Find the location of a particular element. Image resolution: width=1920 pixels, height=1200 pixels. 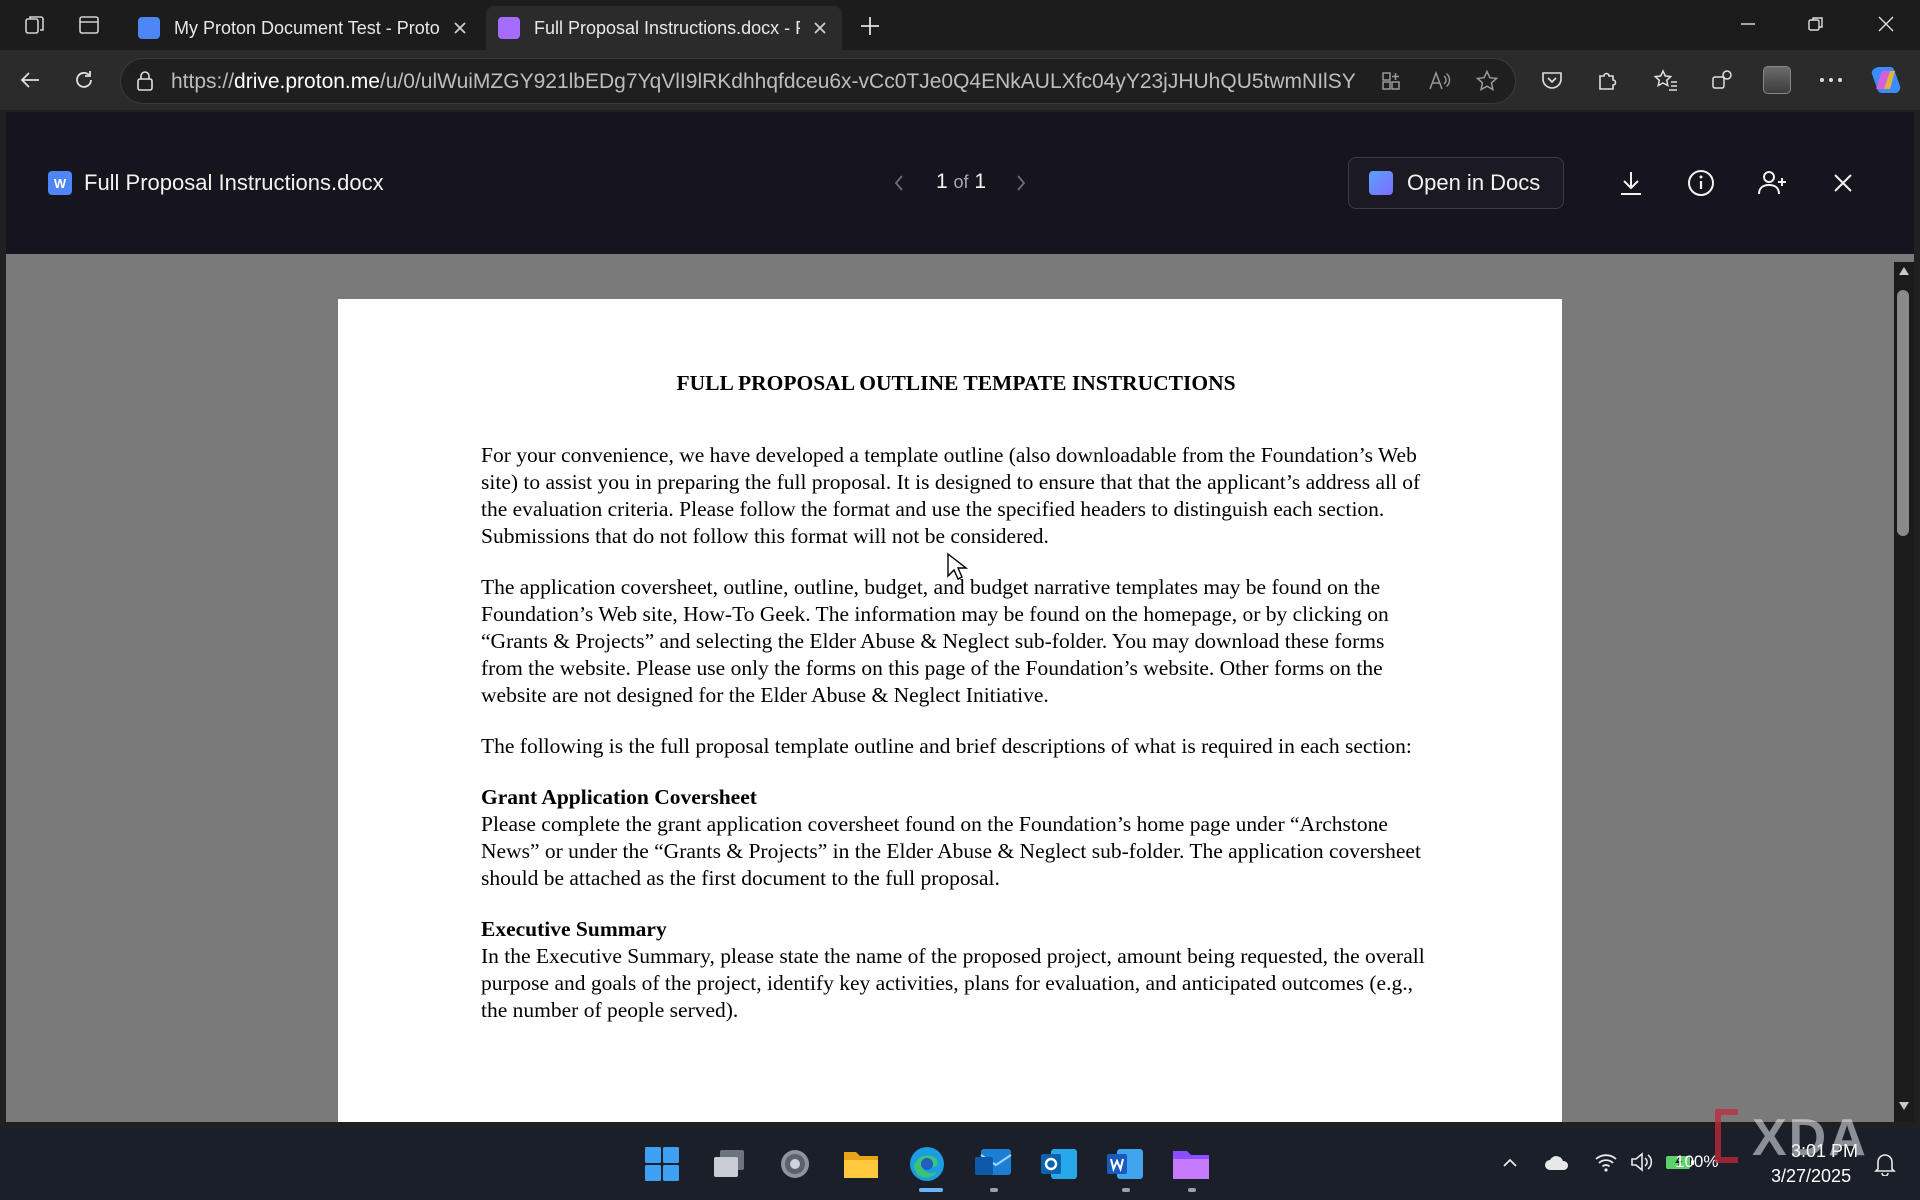

bracket-icon is located at coordinates (1726, 1136).